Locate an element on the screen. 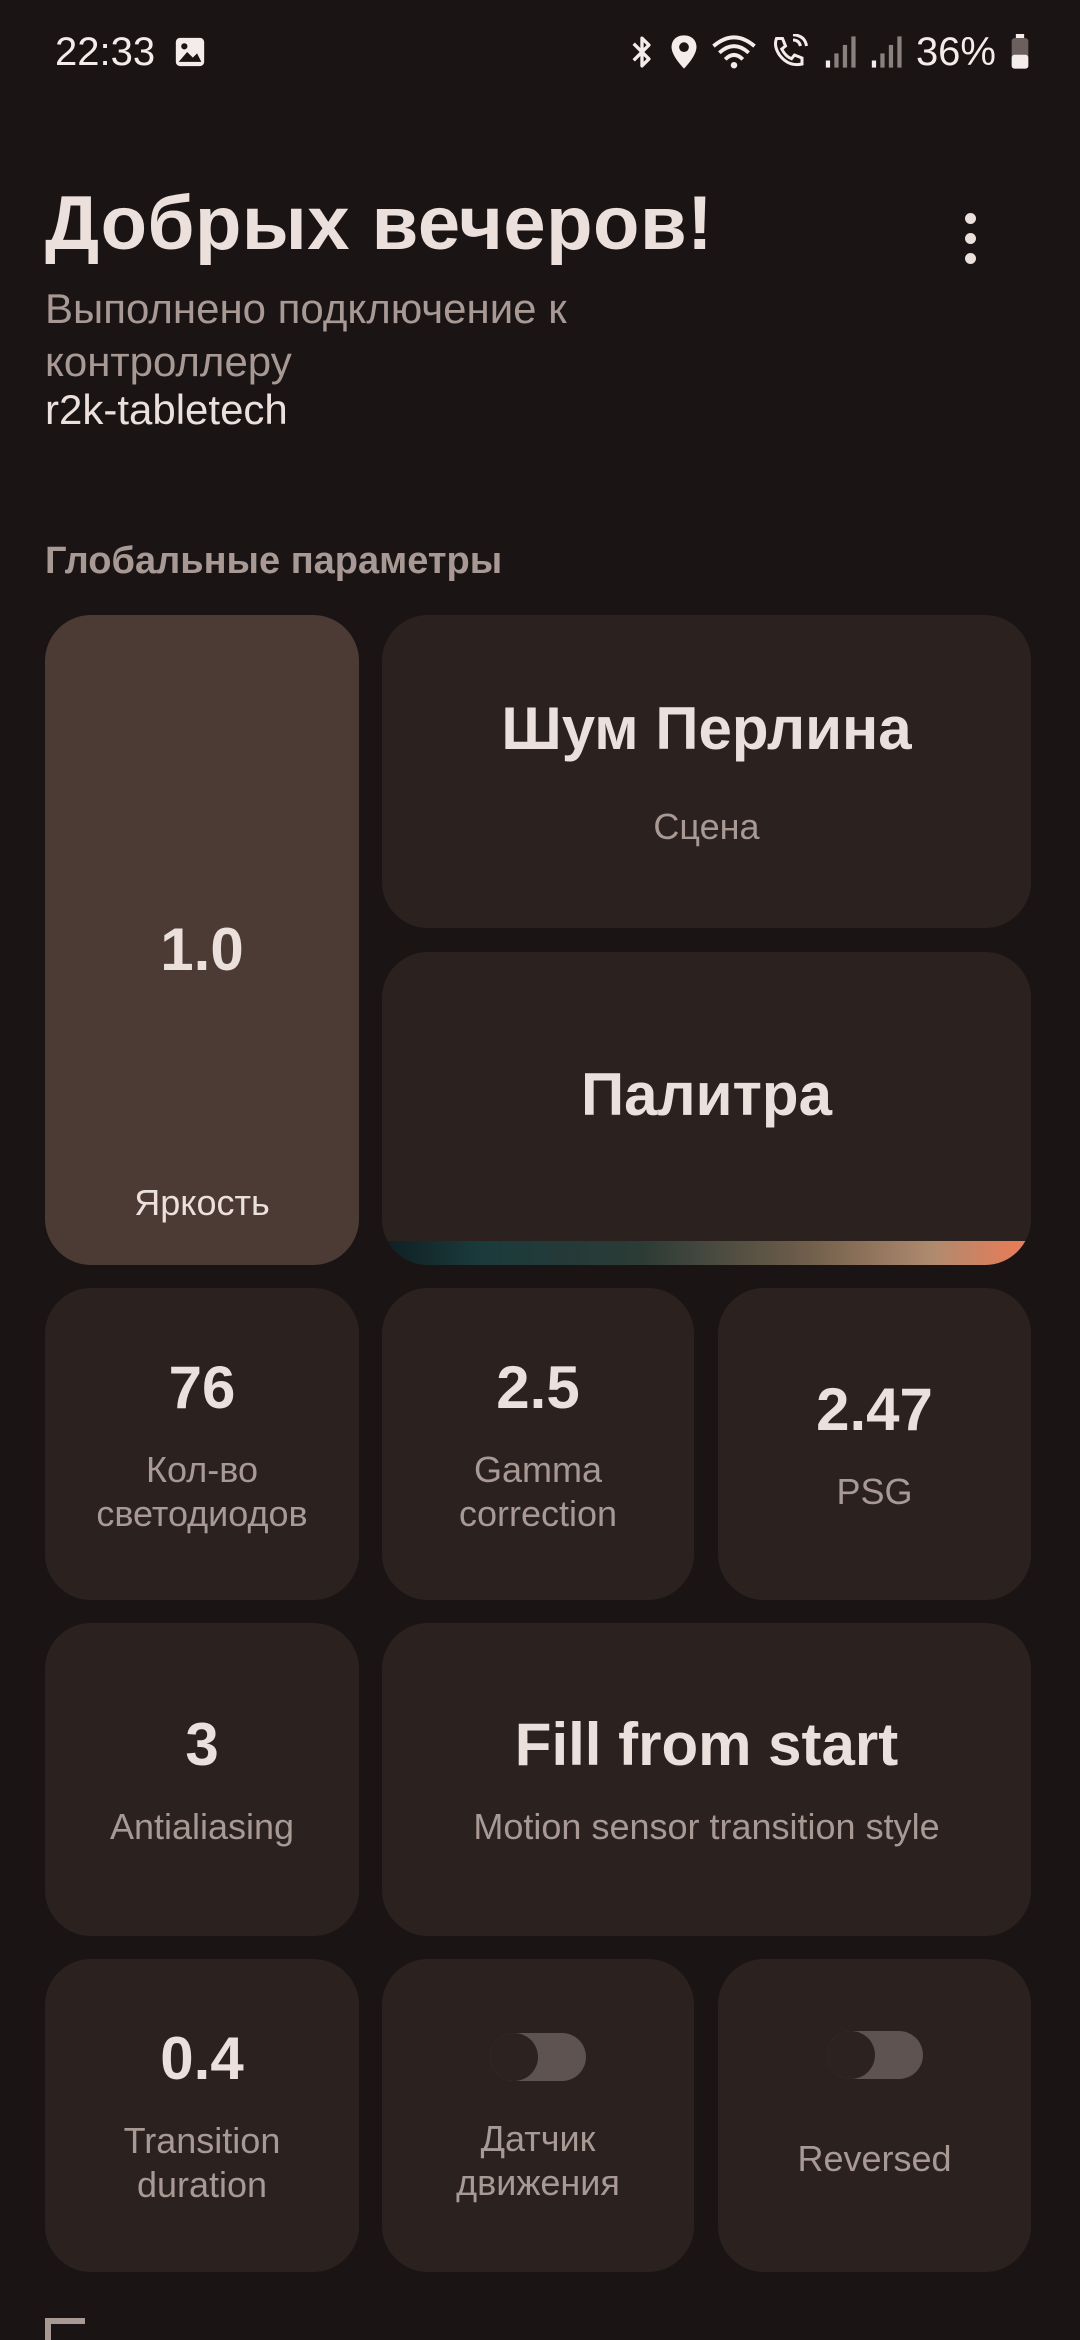  wifi-icon is located at coordinates (734, 52).